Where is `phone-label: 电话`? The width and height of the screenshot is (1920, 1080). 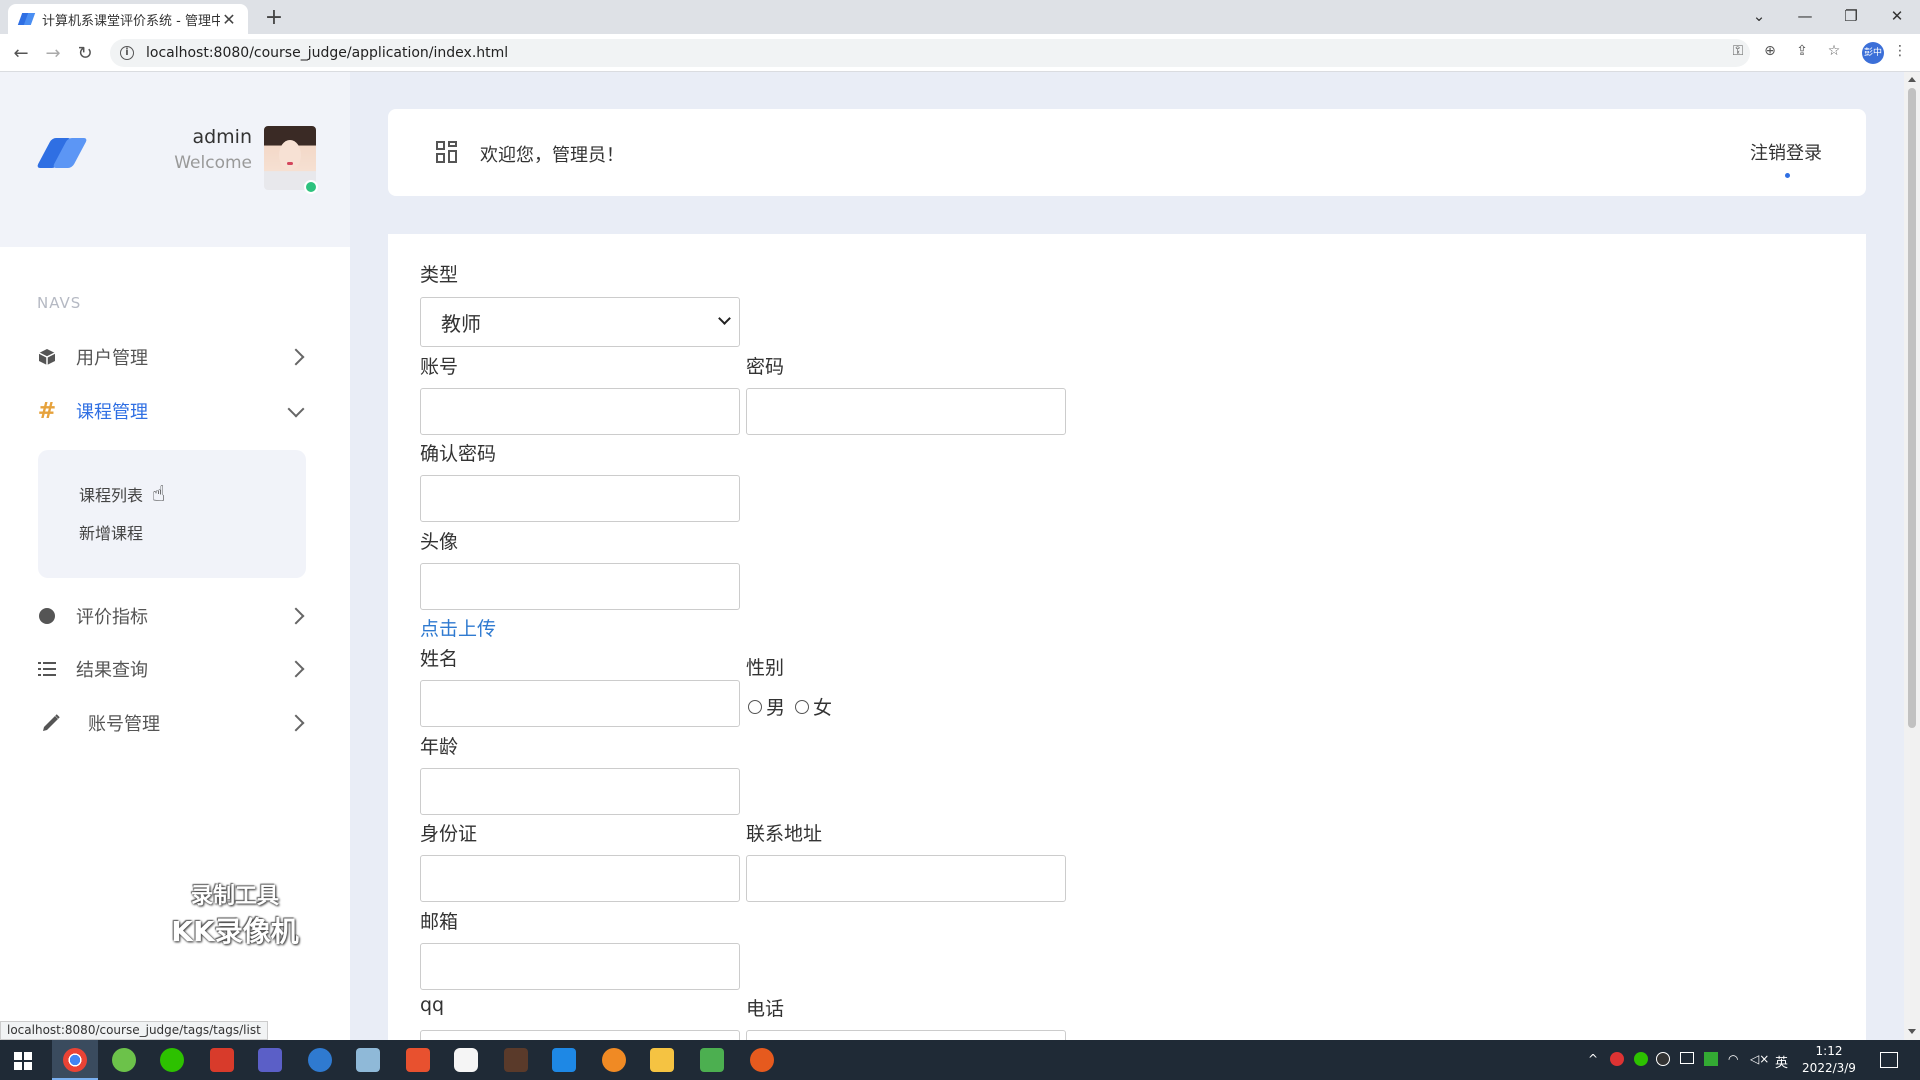
phone-label: 电话 is located at coordinates (765, 1009).